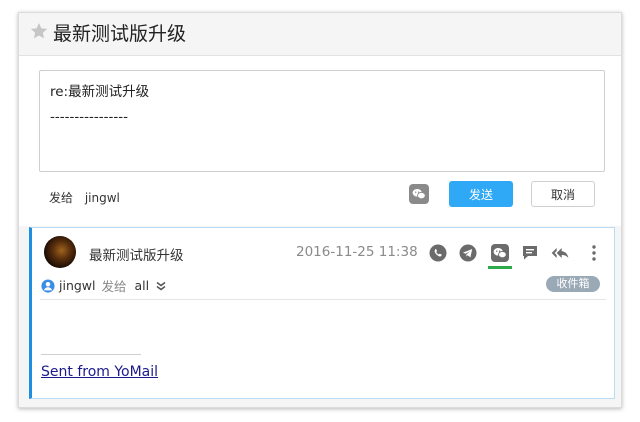 Image resolution: width=640 pixels, height=422 pixels. Describe the element at coordinates (594, 253) in the screenshot. I see `more-icon` at that location.